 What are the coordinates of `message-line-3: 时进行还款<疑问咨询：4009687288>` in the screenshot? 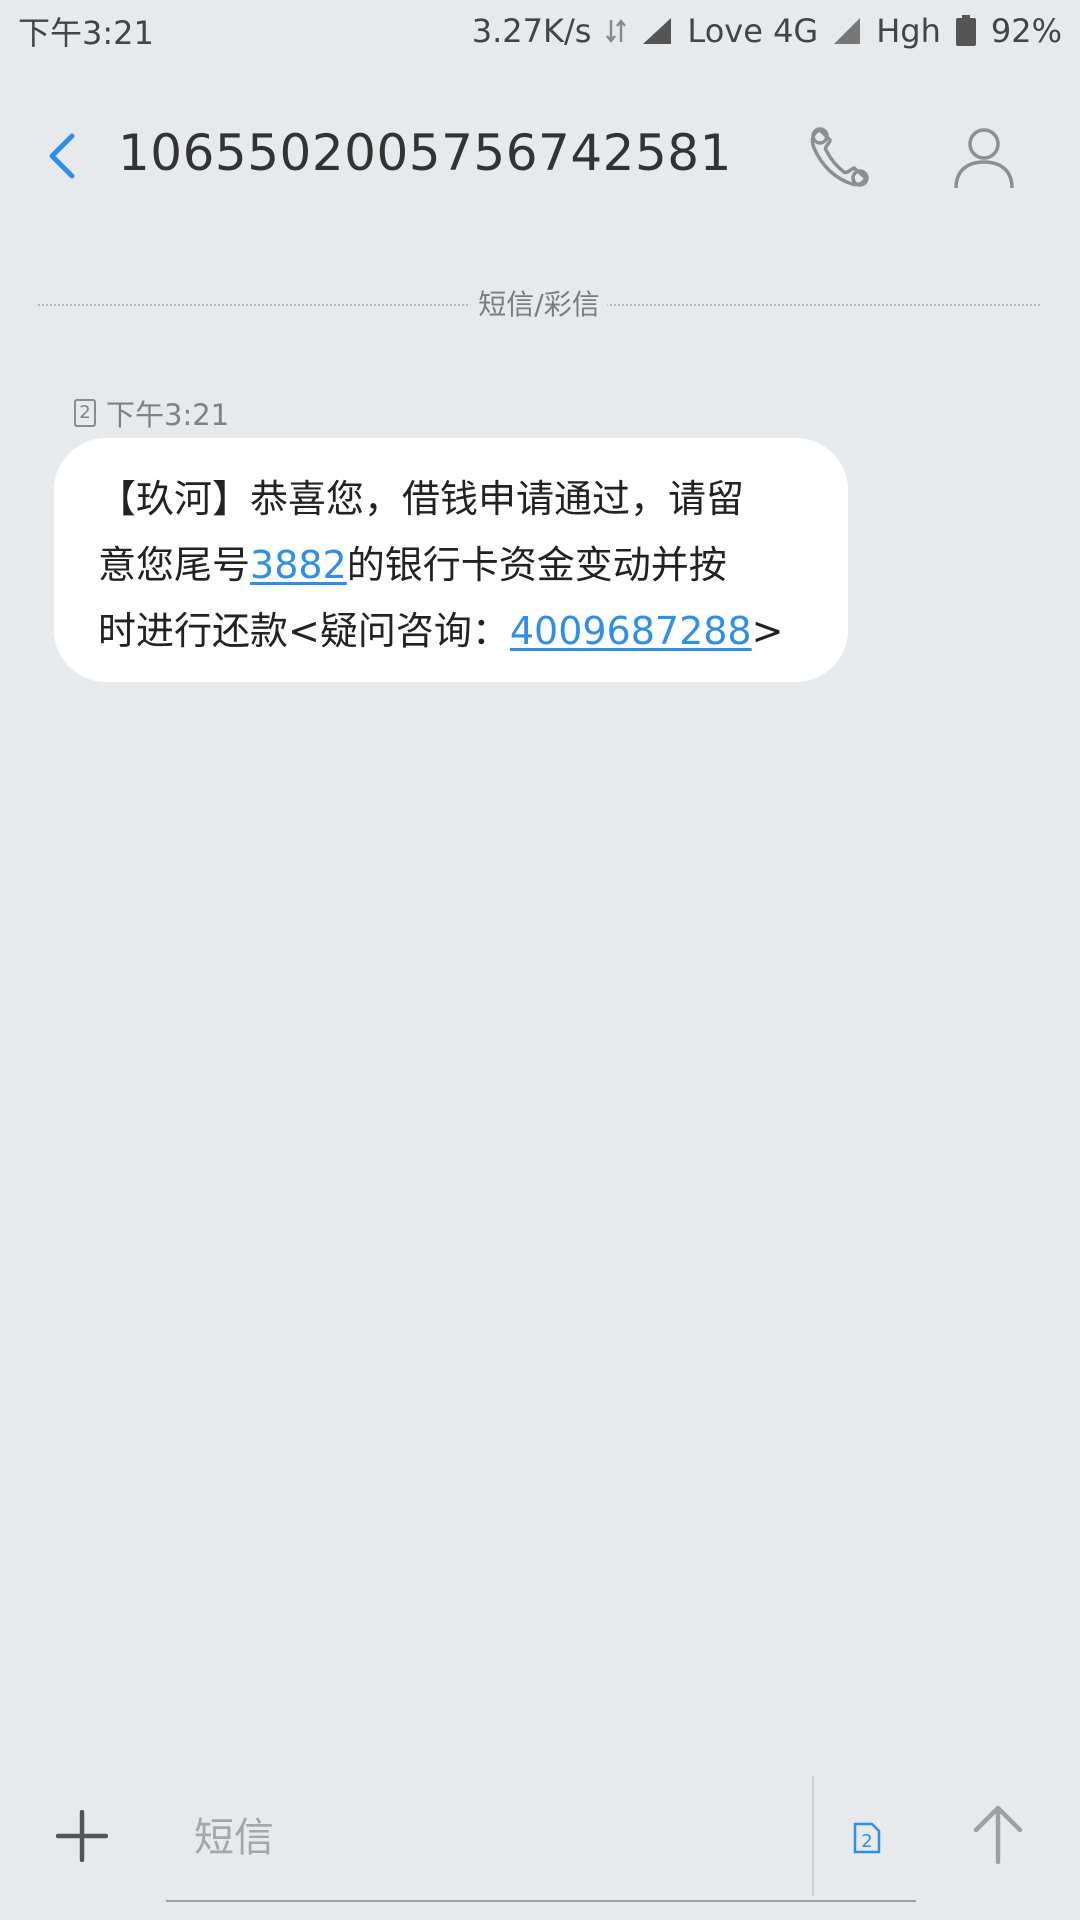 It's located at (455, 631).